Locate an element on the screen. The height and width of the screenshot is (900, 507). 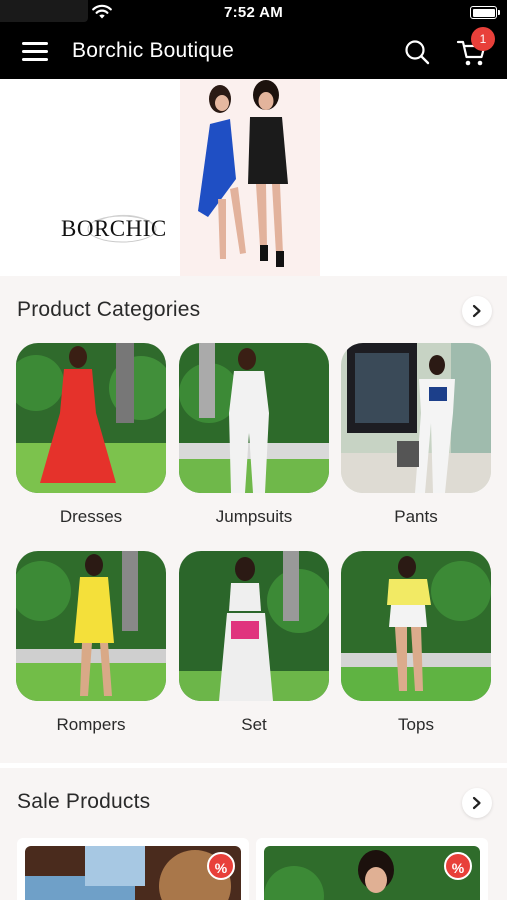
brand-logo: BORCHIC is located at coordinates (114, 228).